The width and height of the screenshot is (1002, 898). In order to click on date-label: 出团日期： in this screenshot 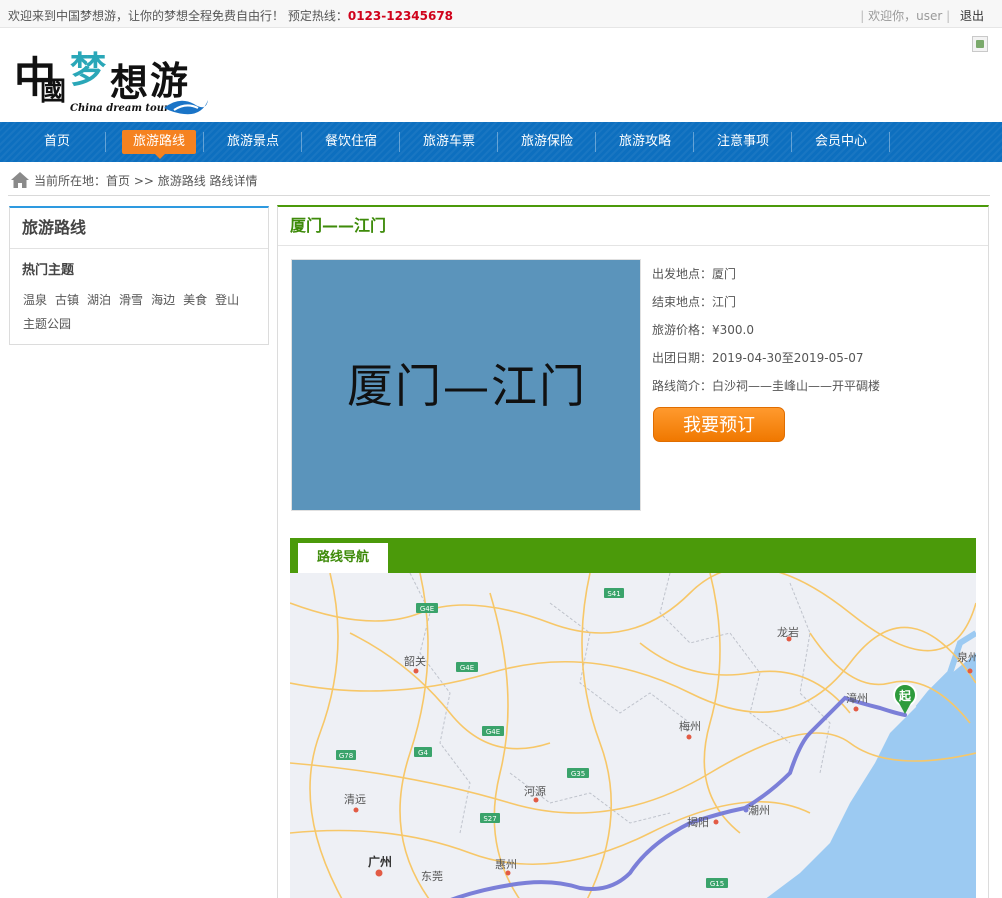, I will do `click(682, 358)`.